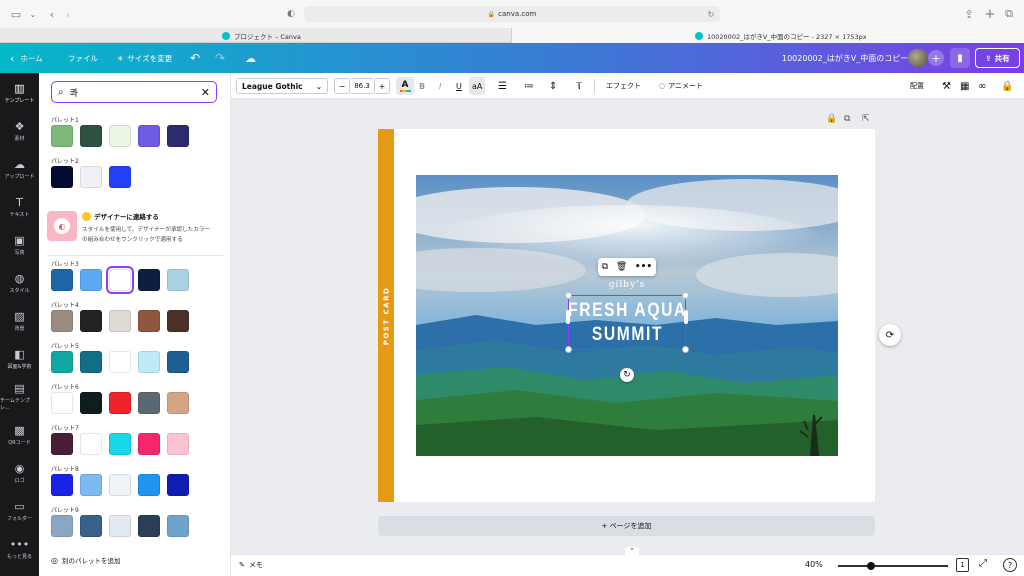 This screenshot has width=1024, height=576. I want to click on share-page-icon: ⇪, so click(969, 14).